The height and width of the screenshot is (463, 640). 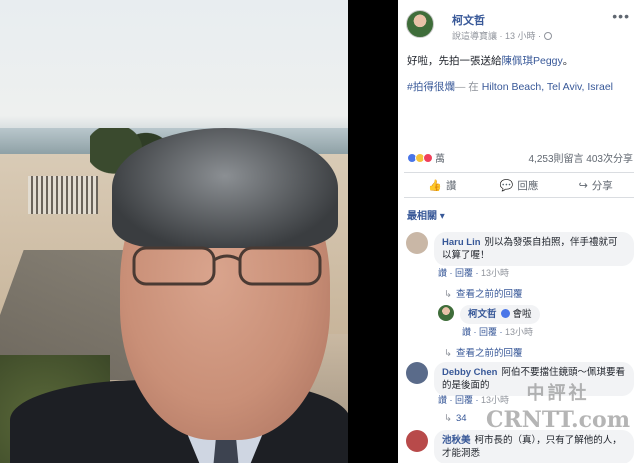 I want to click on comment-button-label: 回應, so click(x=528, y=185).